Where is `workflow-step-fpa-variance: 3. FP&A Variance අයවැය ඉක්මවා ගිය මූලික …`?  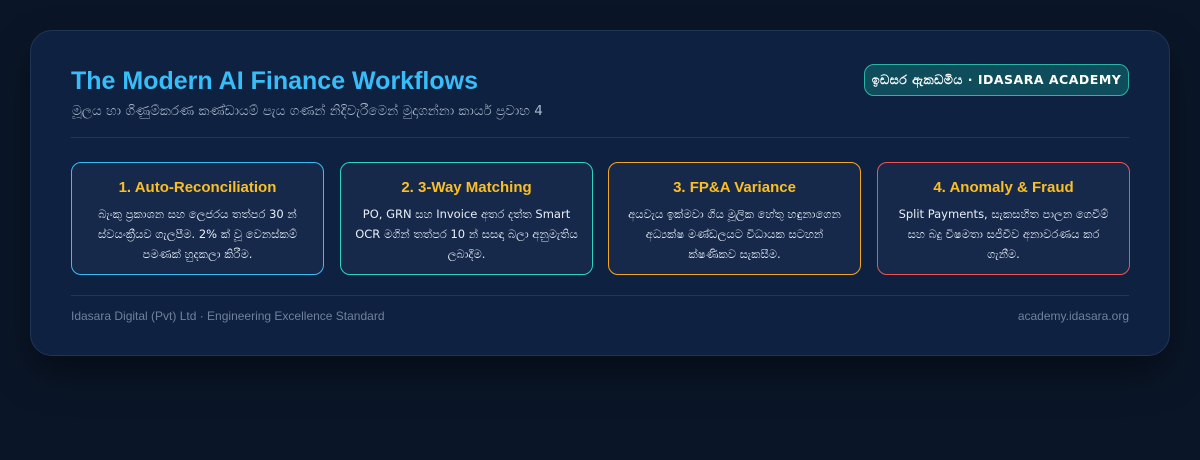
workflow-step-fpa-variance: 3. FP&A Variance අයවැය ඉක්මවා ගිය මූලික … is located at coordinates (734, 218).